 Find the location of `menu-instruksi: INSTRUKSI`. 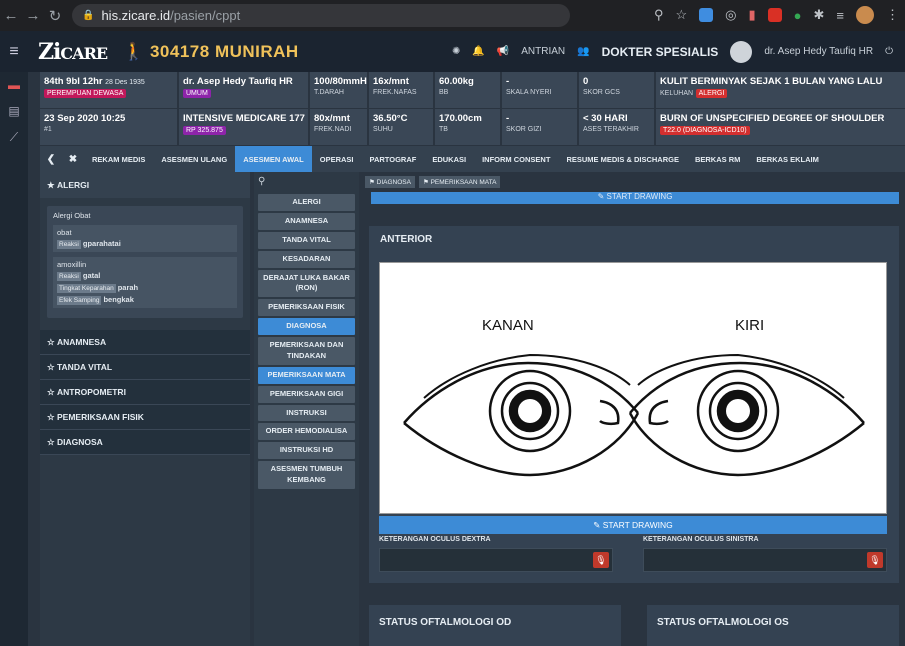

menu-instruksi: INSTRUKSI is located at coordinates (306, 413).